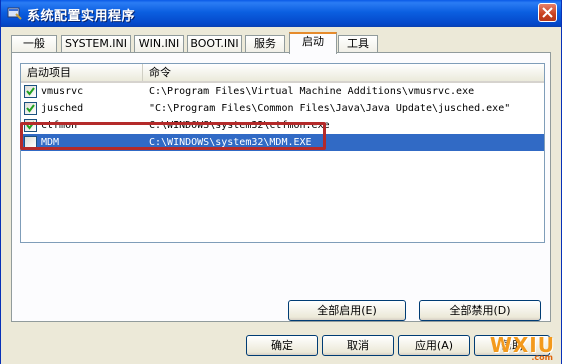 Image resolution: width=562 pixels, height=364 pixels. Describe the element at coordinates (542, 357) in the screenshot. I see `watermark-domain: .com` at that location.